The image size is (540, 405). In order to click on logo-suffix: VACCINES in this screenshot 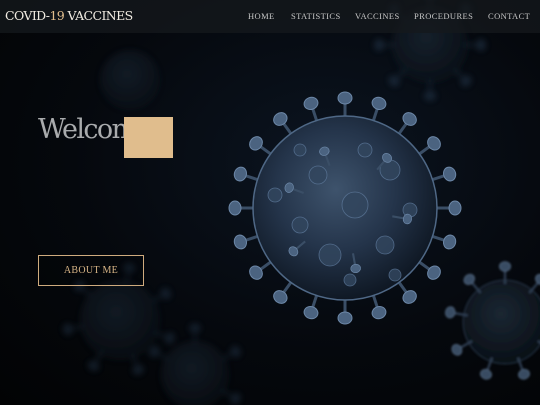, I will do `click(99, 15)`.